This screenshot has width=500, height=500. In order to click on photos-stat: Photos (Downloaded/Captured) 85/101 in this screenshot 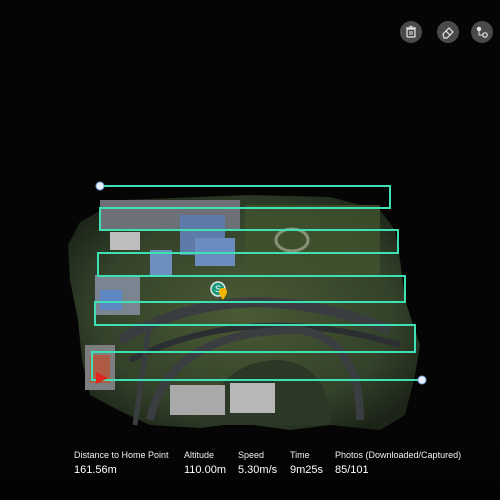, I will do `click(398, 463)`.